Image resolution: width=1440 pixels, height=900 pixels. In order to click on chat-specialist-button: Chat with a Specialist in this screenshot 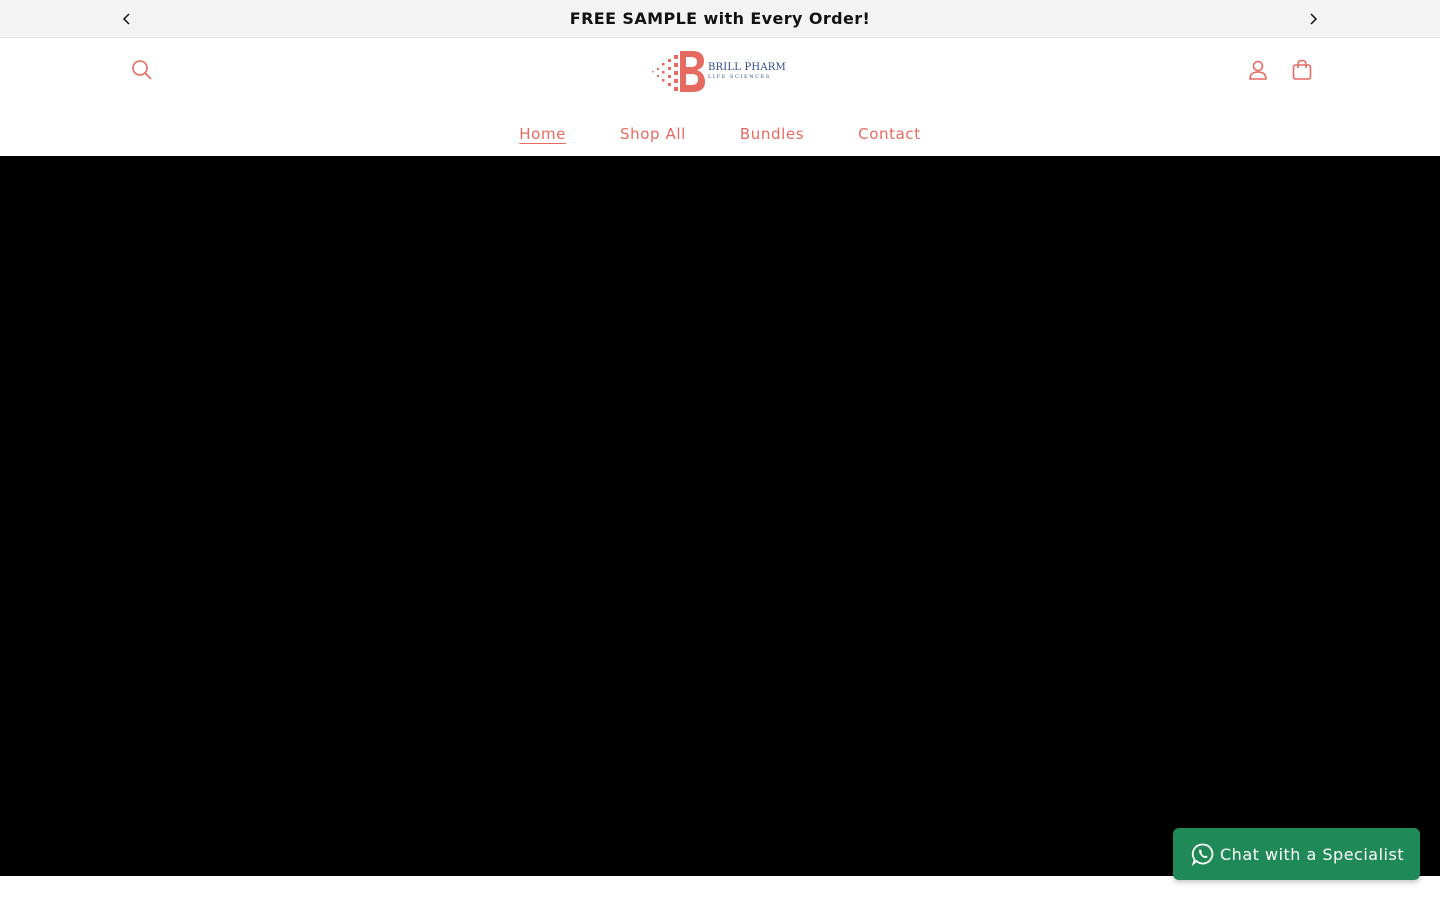, I will do `click(1296, 854)`.